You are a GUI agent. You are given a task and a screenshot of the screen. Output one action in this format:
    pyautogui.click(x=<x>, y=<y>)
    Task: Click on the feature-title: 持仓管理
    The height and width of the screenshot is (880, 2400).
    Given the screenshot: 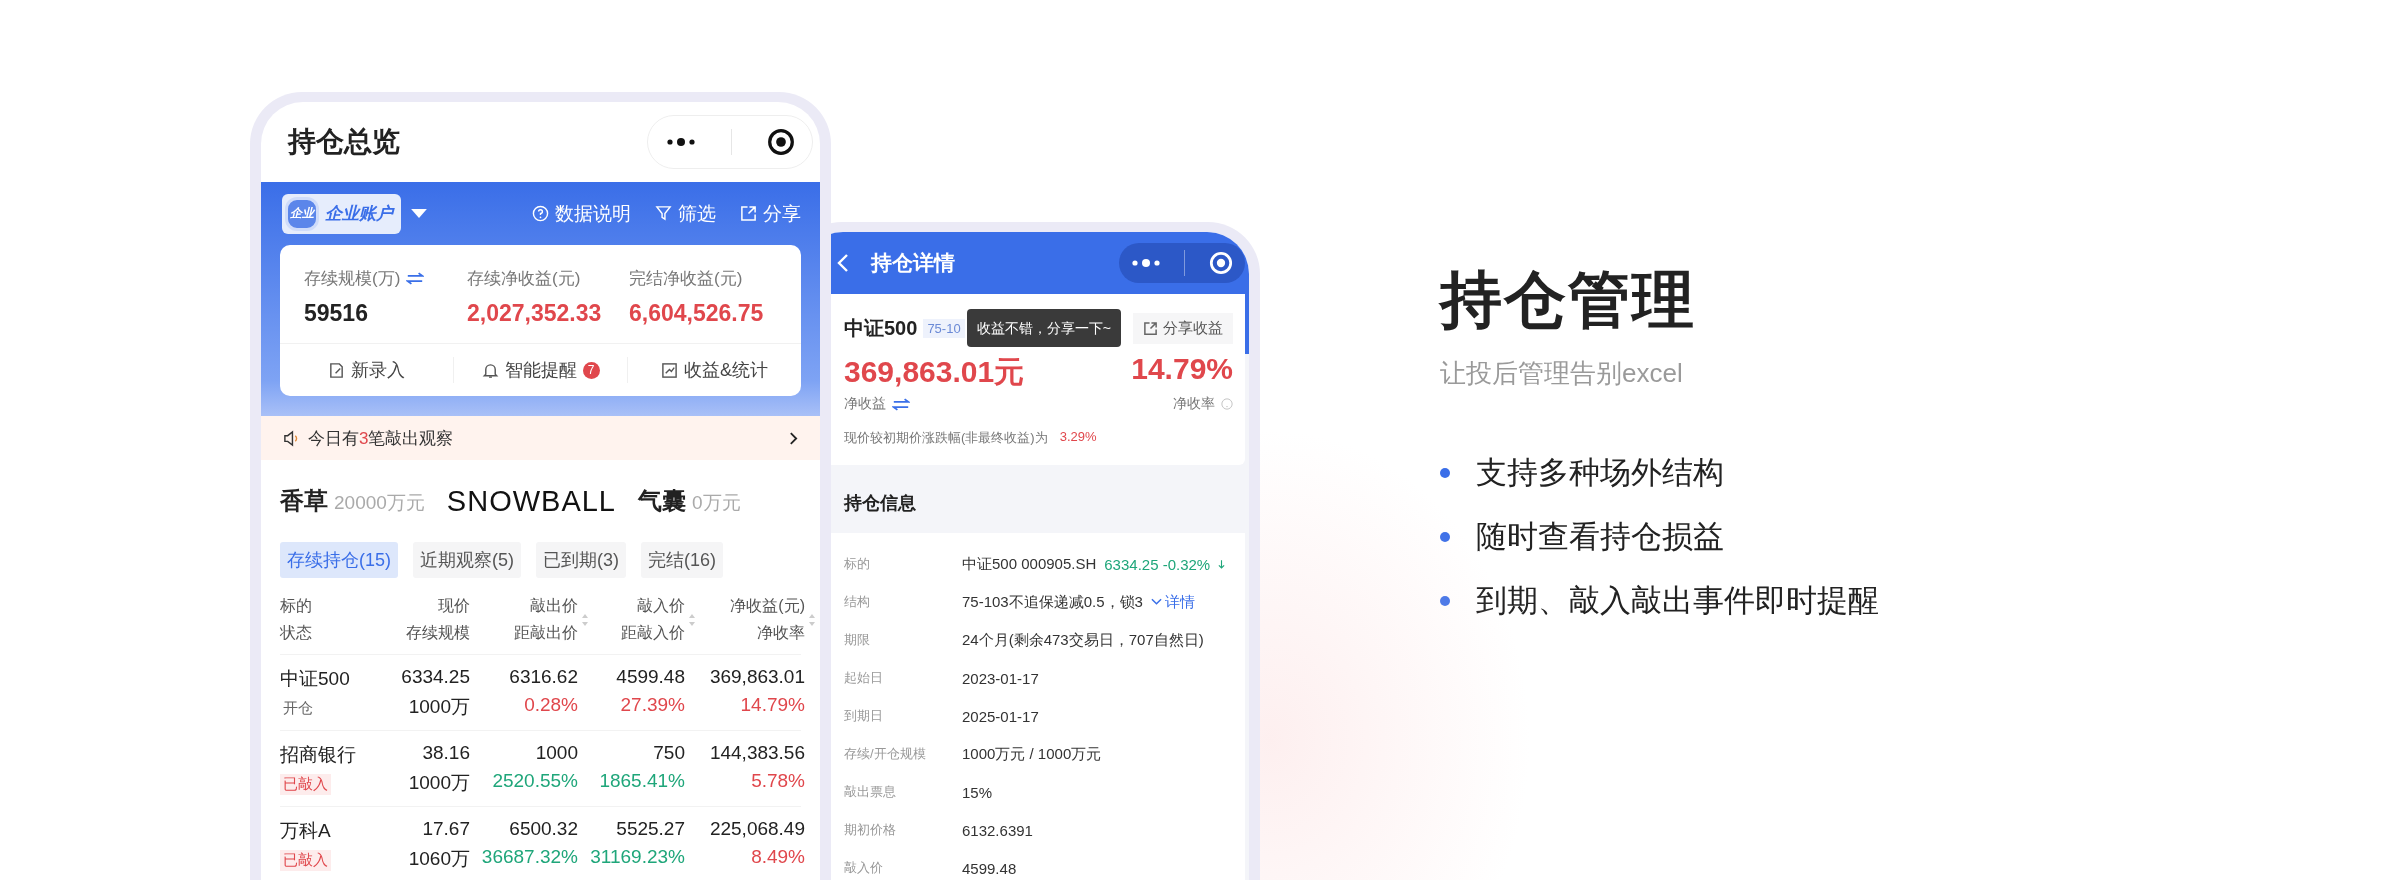 What is the action you would take?
    pyautogui.click(x=1568, y=300)
    